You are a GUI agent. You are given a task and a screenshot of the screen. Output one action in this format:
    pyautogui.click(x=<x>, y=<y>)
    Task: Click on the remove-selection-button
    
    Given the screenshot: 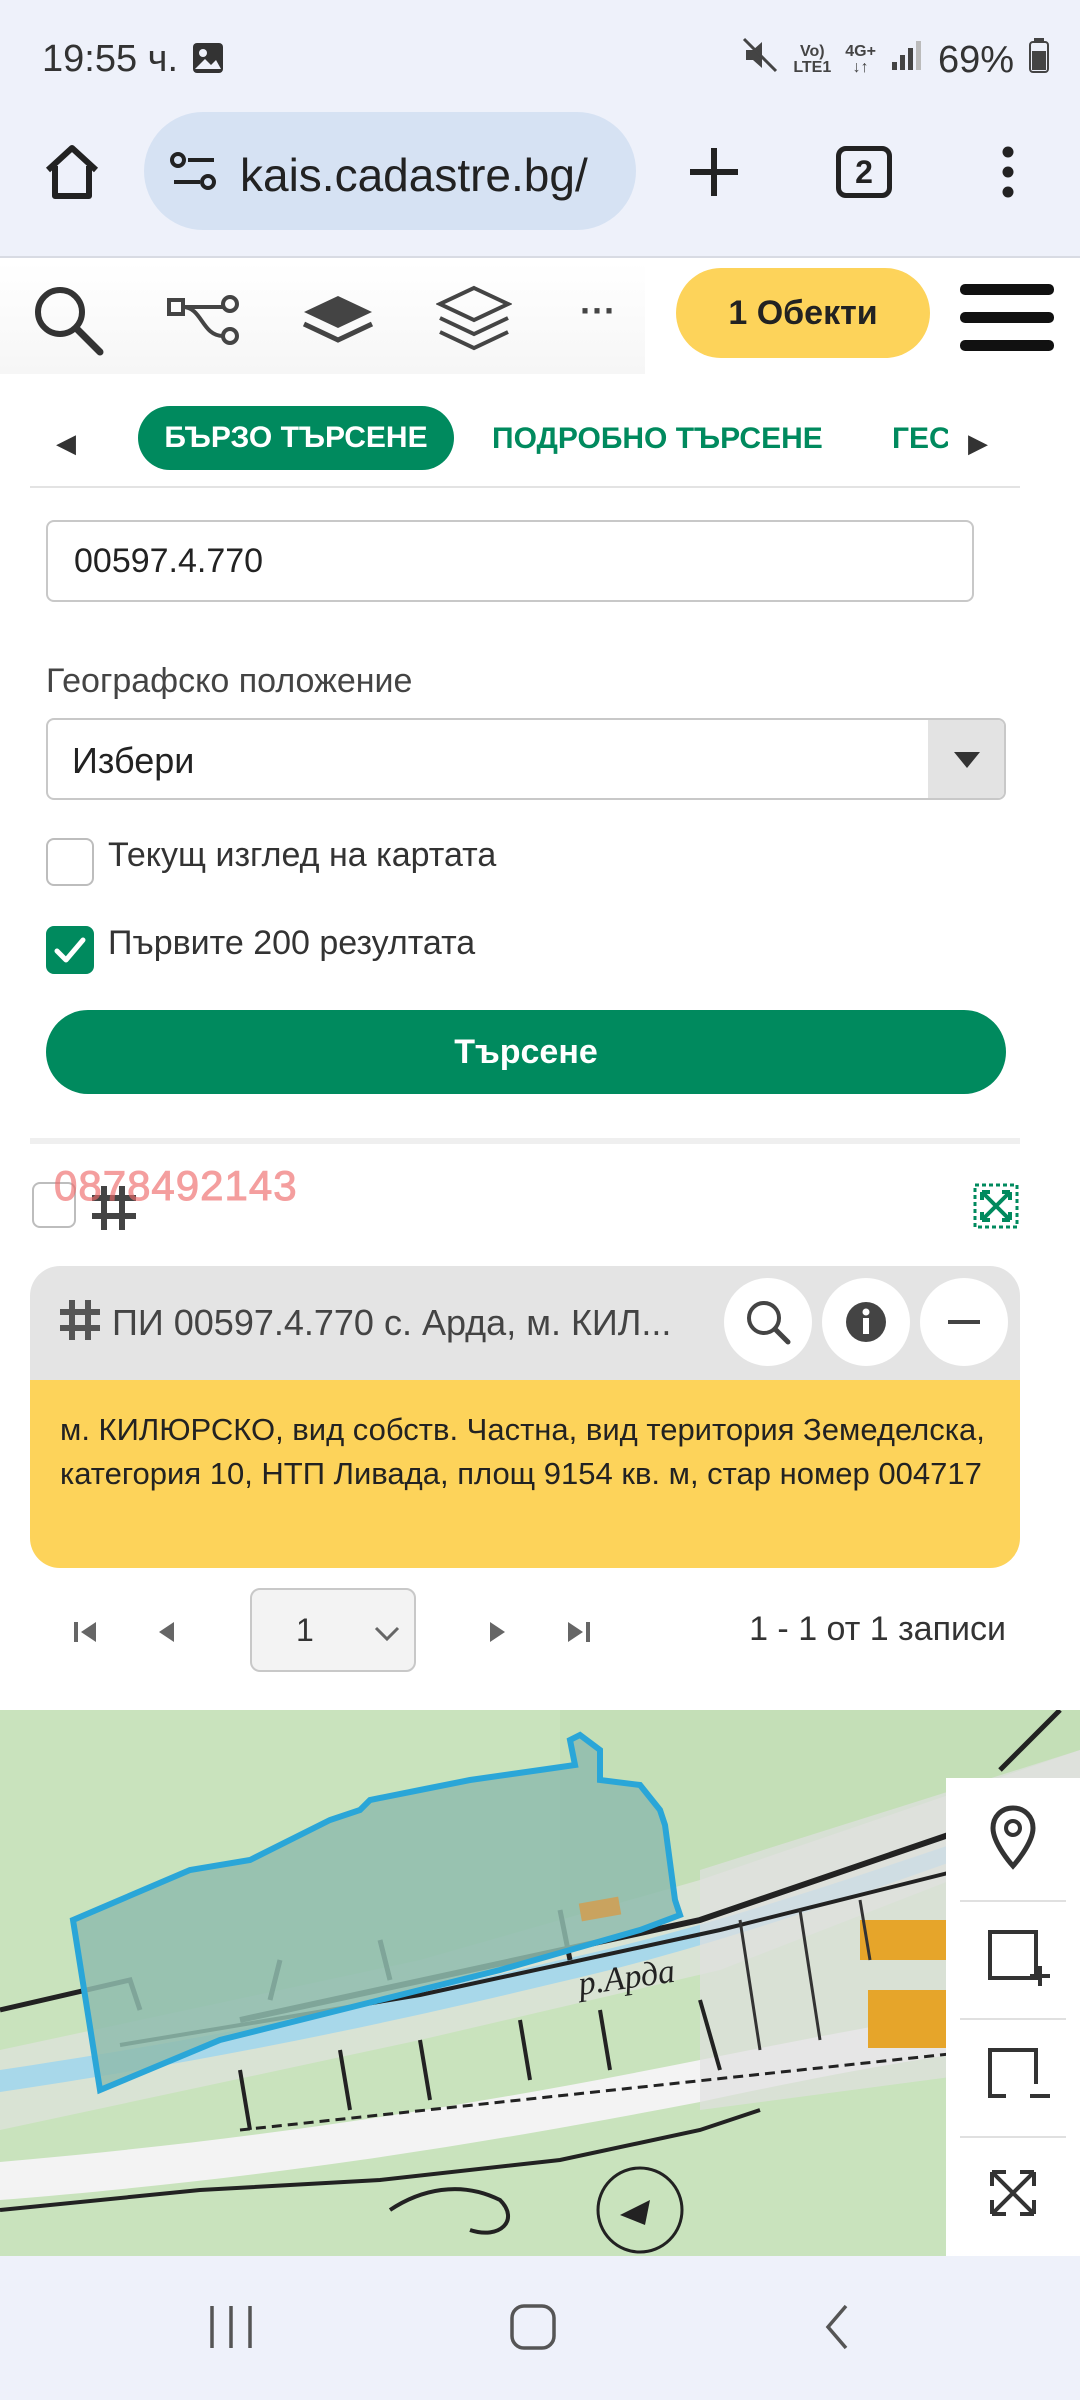 What is the action you would take?
    pyautogui.click(x=1013, y=2077)
    